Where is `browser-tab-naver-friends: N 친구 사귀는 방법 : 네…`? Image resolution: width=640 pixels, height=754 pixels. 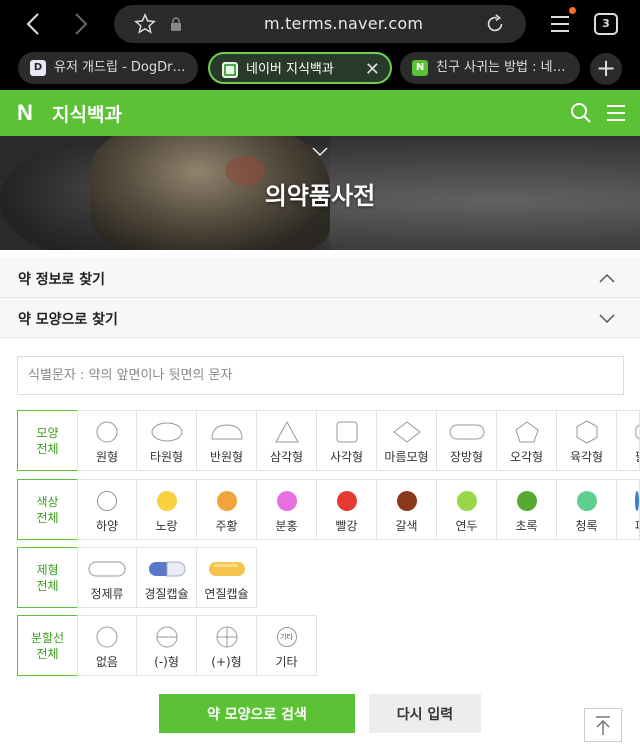 browser-tab-naver-friends: N 친구 사귀는 방법 : 네… is located at coordinates (490, 68).